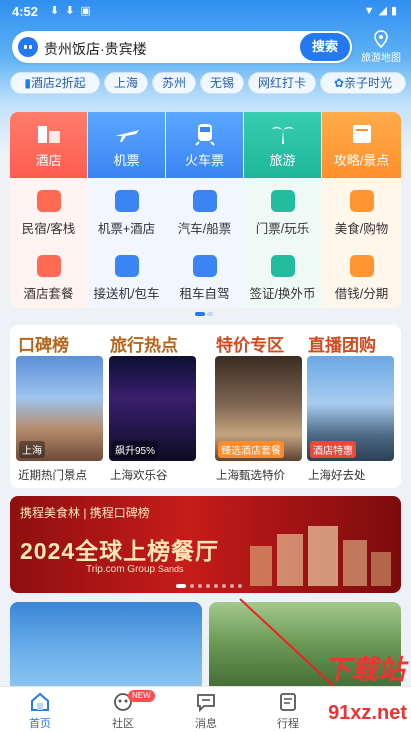 The image size is (411, 732). I want to click on status-bar: 4:52 ⬇⬇▣ ▼◢▮, so click(205, 11).